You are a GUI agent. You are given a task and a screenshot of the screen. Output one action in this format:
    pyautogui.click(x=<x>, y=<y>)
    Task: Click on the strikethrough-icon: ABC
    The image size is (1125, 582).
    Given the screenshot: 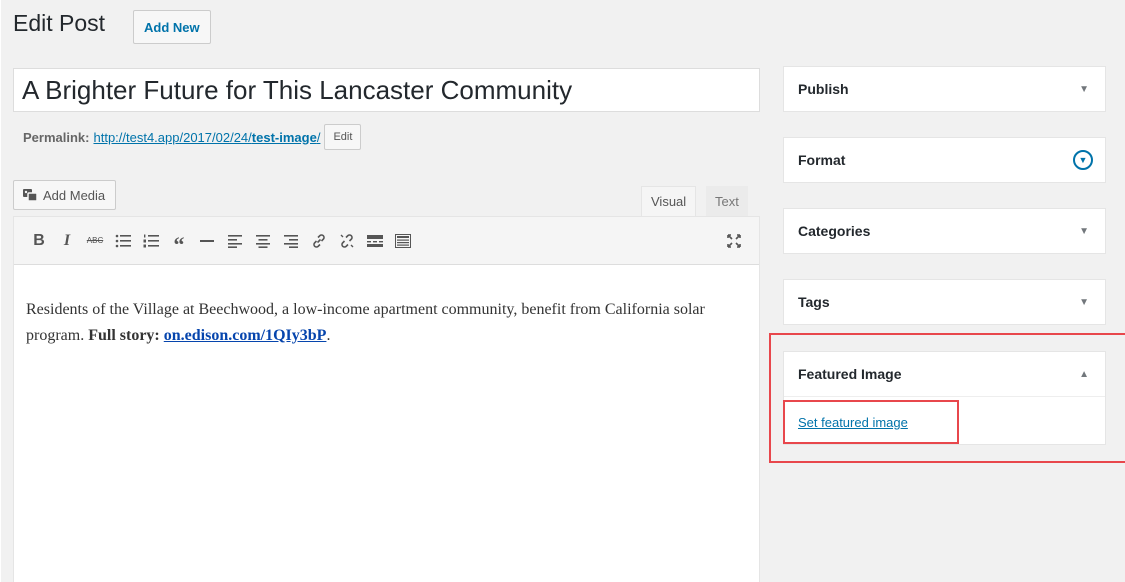 What is the action you would take?
    pyautogui.click(x=95, y=241)
    